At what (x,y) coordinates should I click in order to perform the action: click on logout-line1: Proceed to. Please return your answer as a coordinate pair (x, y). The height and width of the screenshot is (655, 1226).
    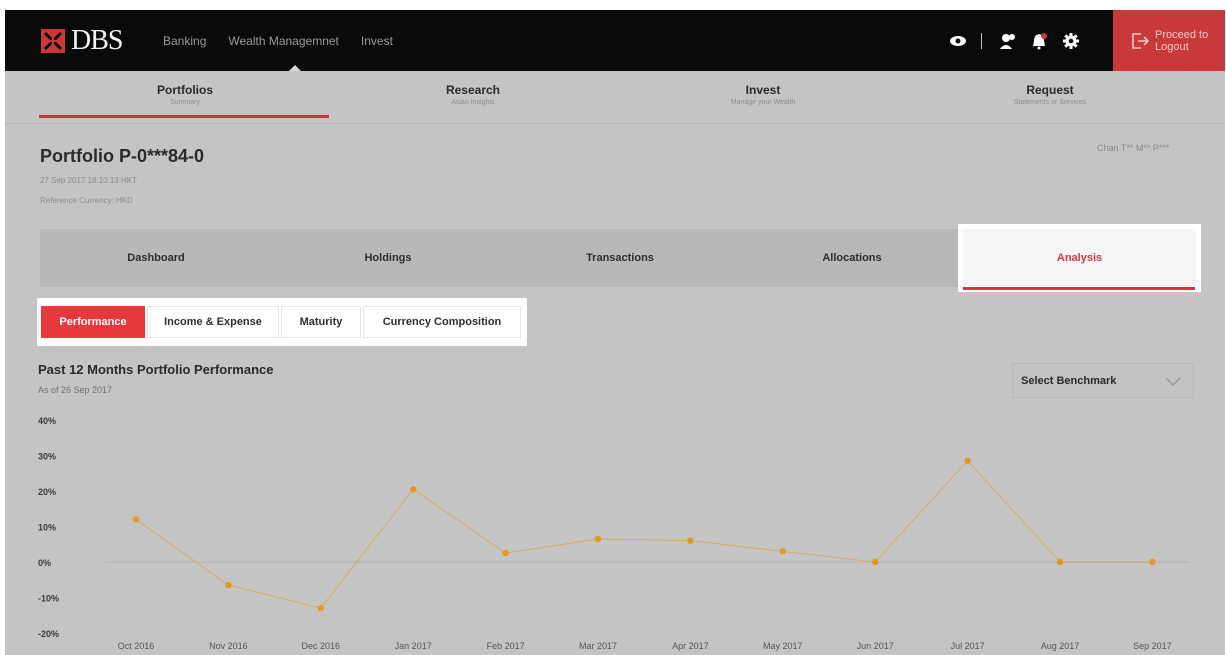
    Looking at the image, I should click on (1182, 34).